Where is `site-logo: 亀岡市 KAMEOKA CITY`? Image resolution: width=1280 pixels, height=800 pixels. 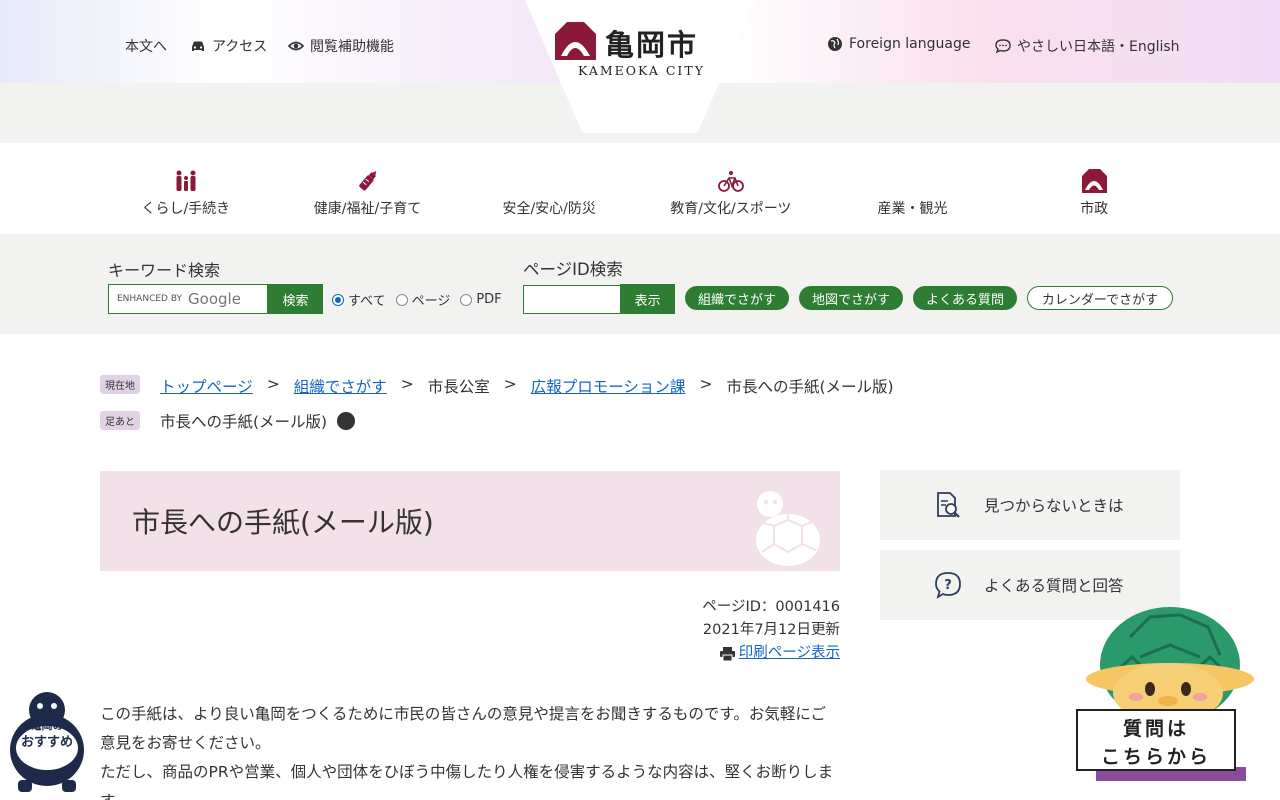 site-logo: 亀岡市 KAMEOKA CITY is located at coordinates (640, 50).